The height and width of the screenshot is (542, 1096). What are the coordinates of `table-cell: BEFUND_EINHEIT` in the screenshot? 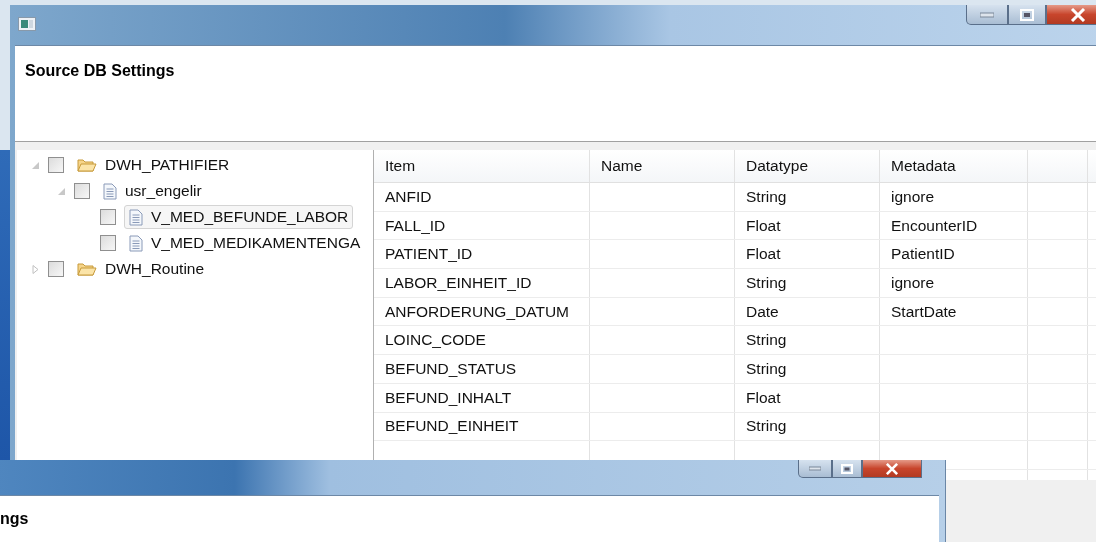 It's located at (482, 426).